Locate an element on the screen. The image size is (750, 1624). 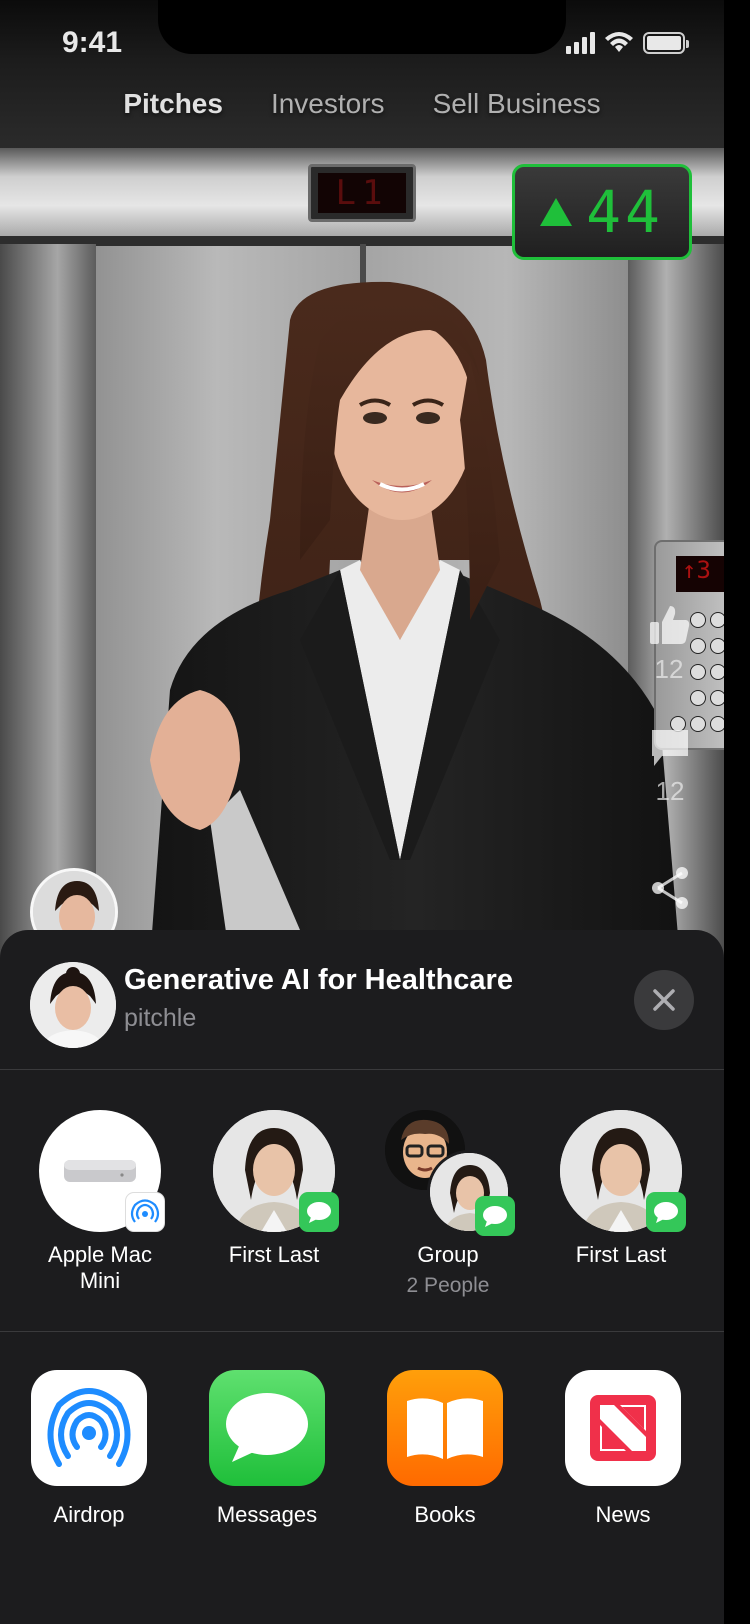
tab-pitches: Pitches is located at coordinates (173, 110).